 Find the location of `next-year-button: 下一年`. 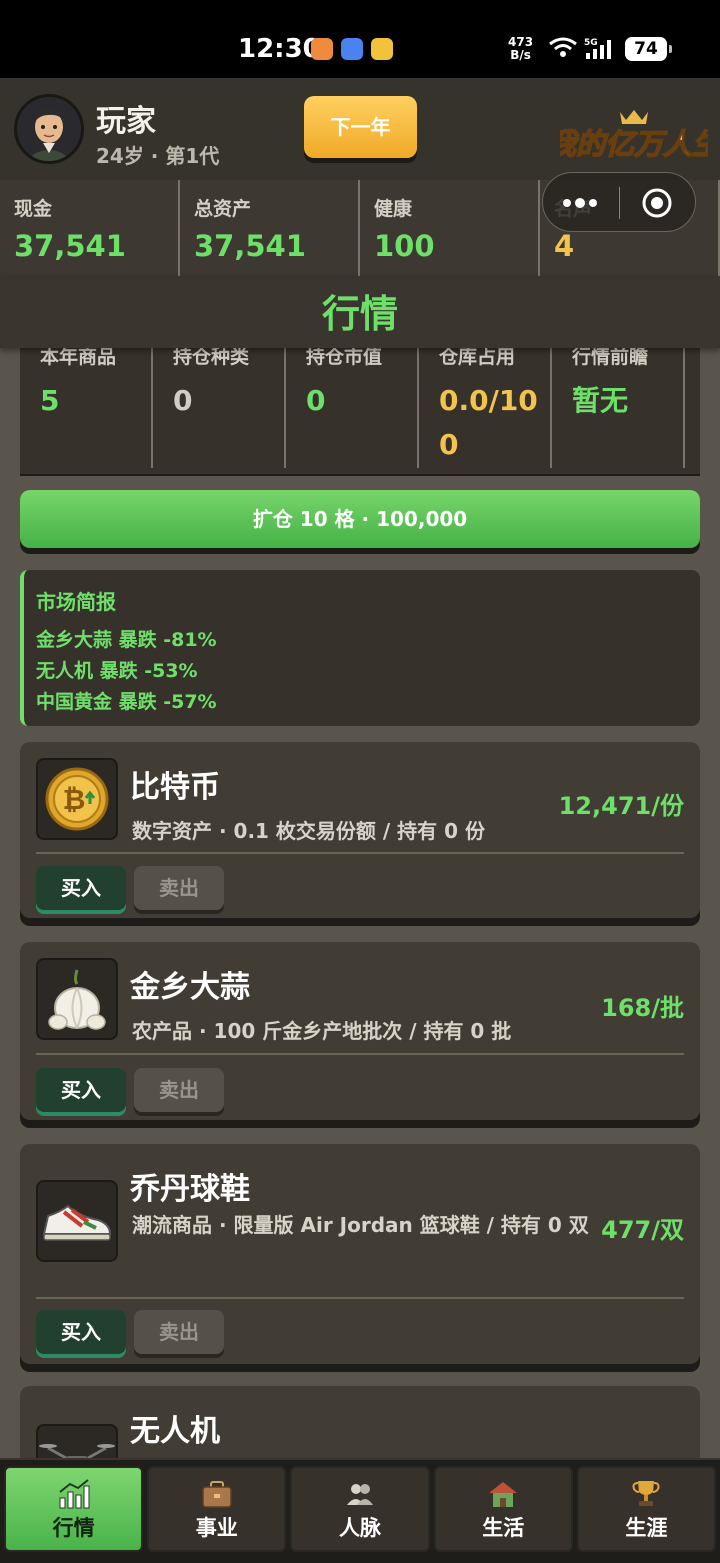

next-year-button: 下一年 is located at coordinates (360, 127).